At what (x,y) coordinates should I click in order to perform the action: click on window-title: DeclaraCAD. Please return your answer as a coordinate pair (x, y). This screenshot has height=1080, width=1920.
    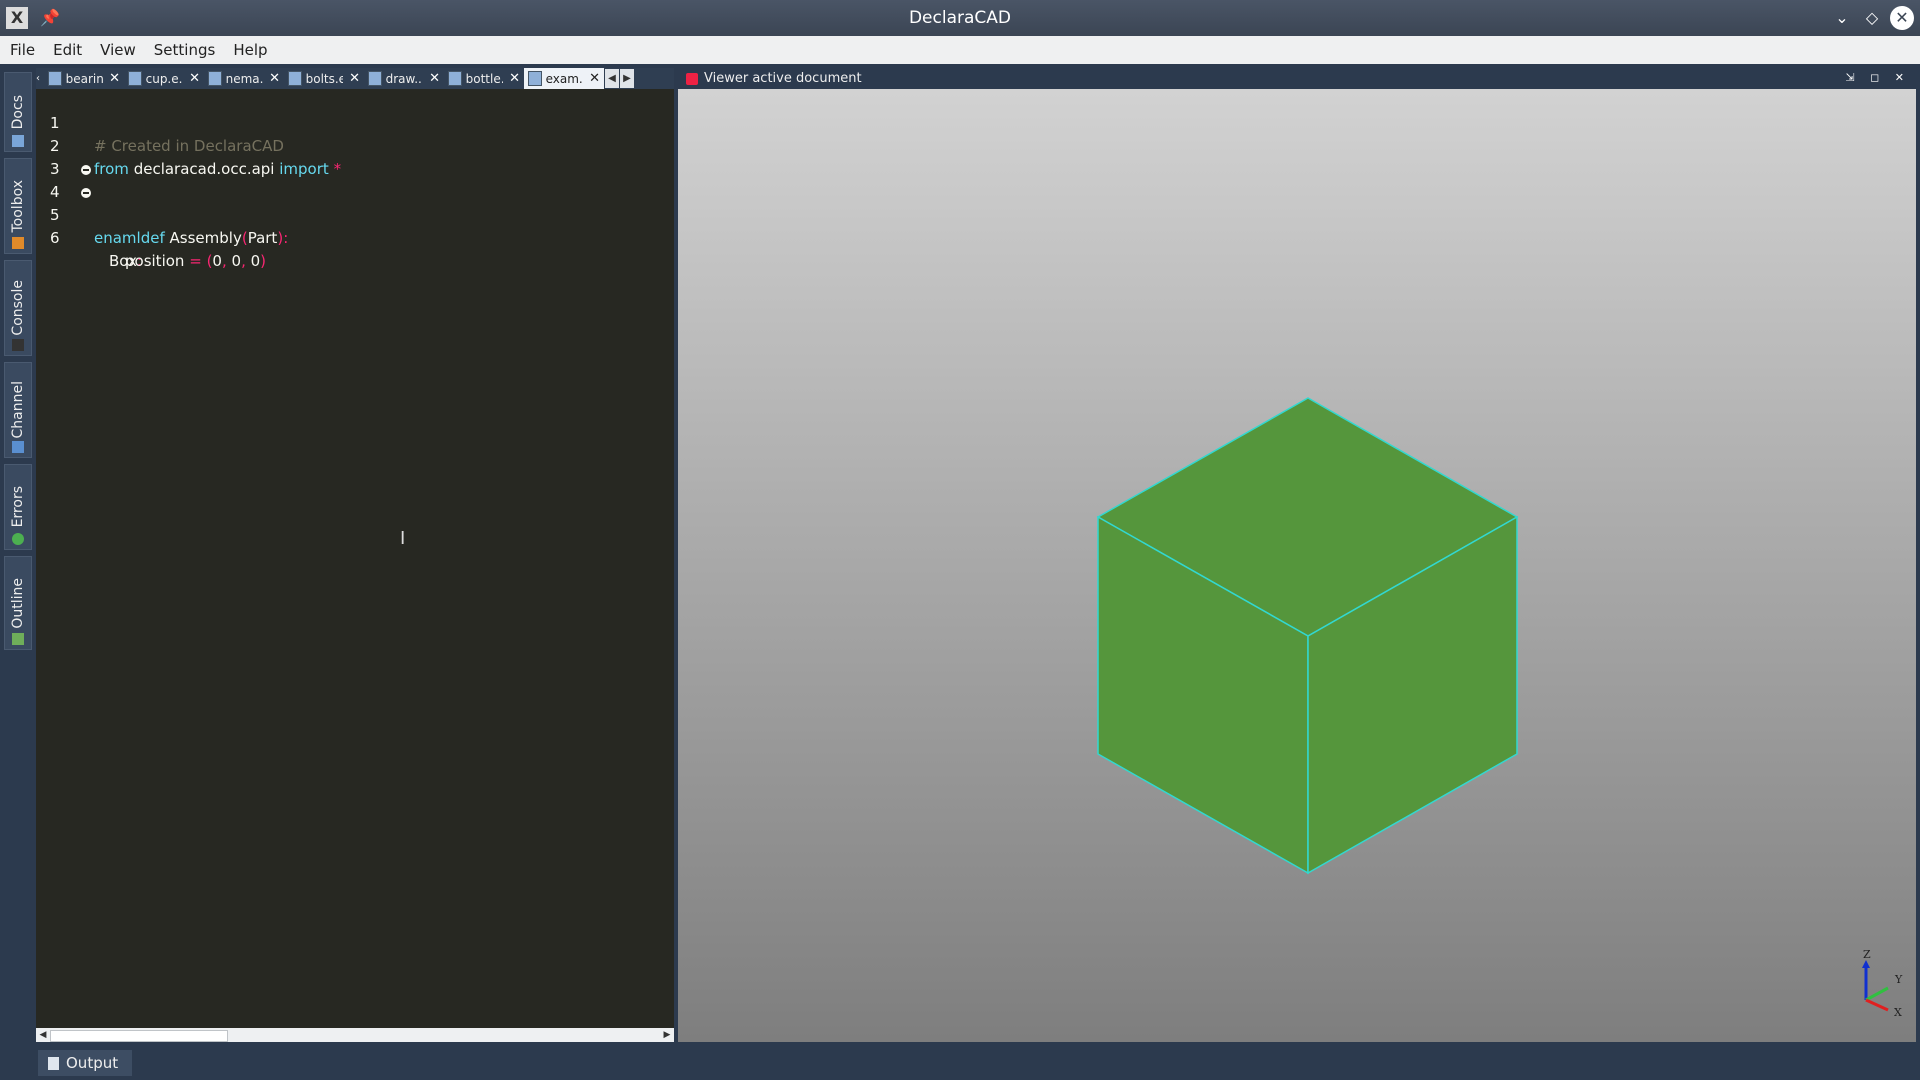
    Looking at the image, I should click on (960, 18).